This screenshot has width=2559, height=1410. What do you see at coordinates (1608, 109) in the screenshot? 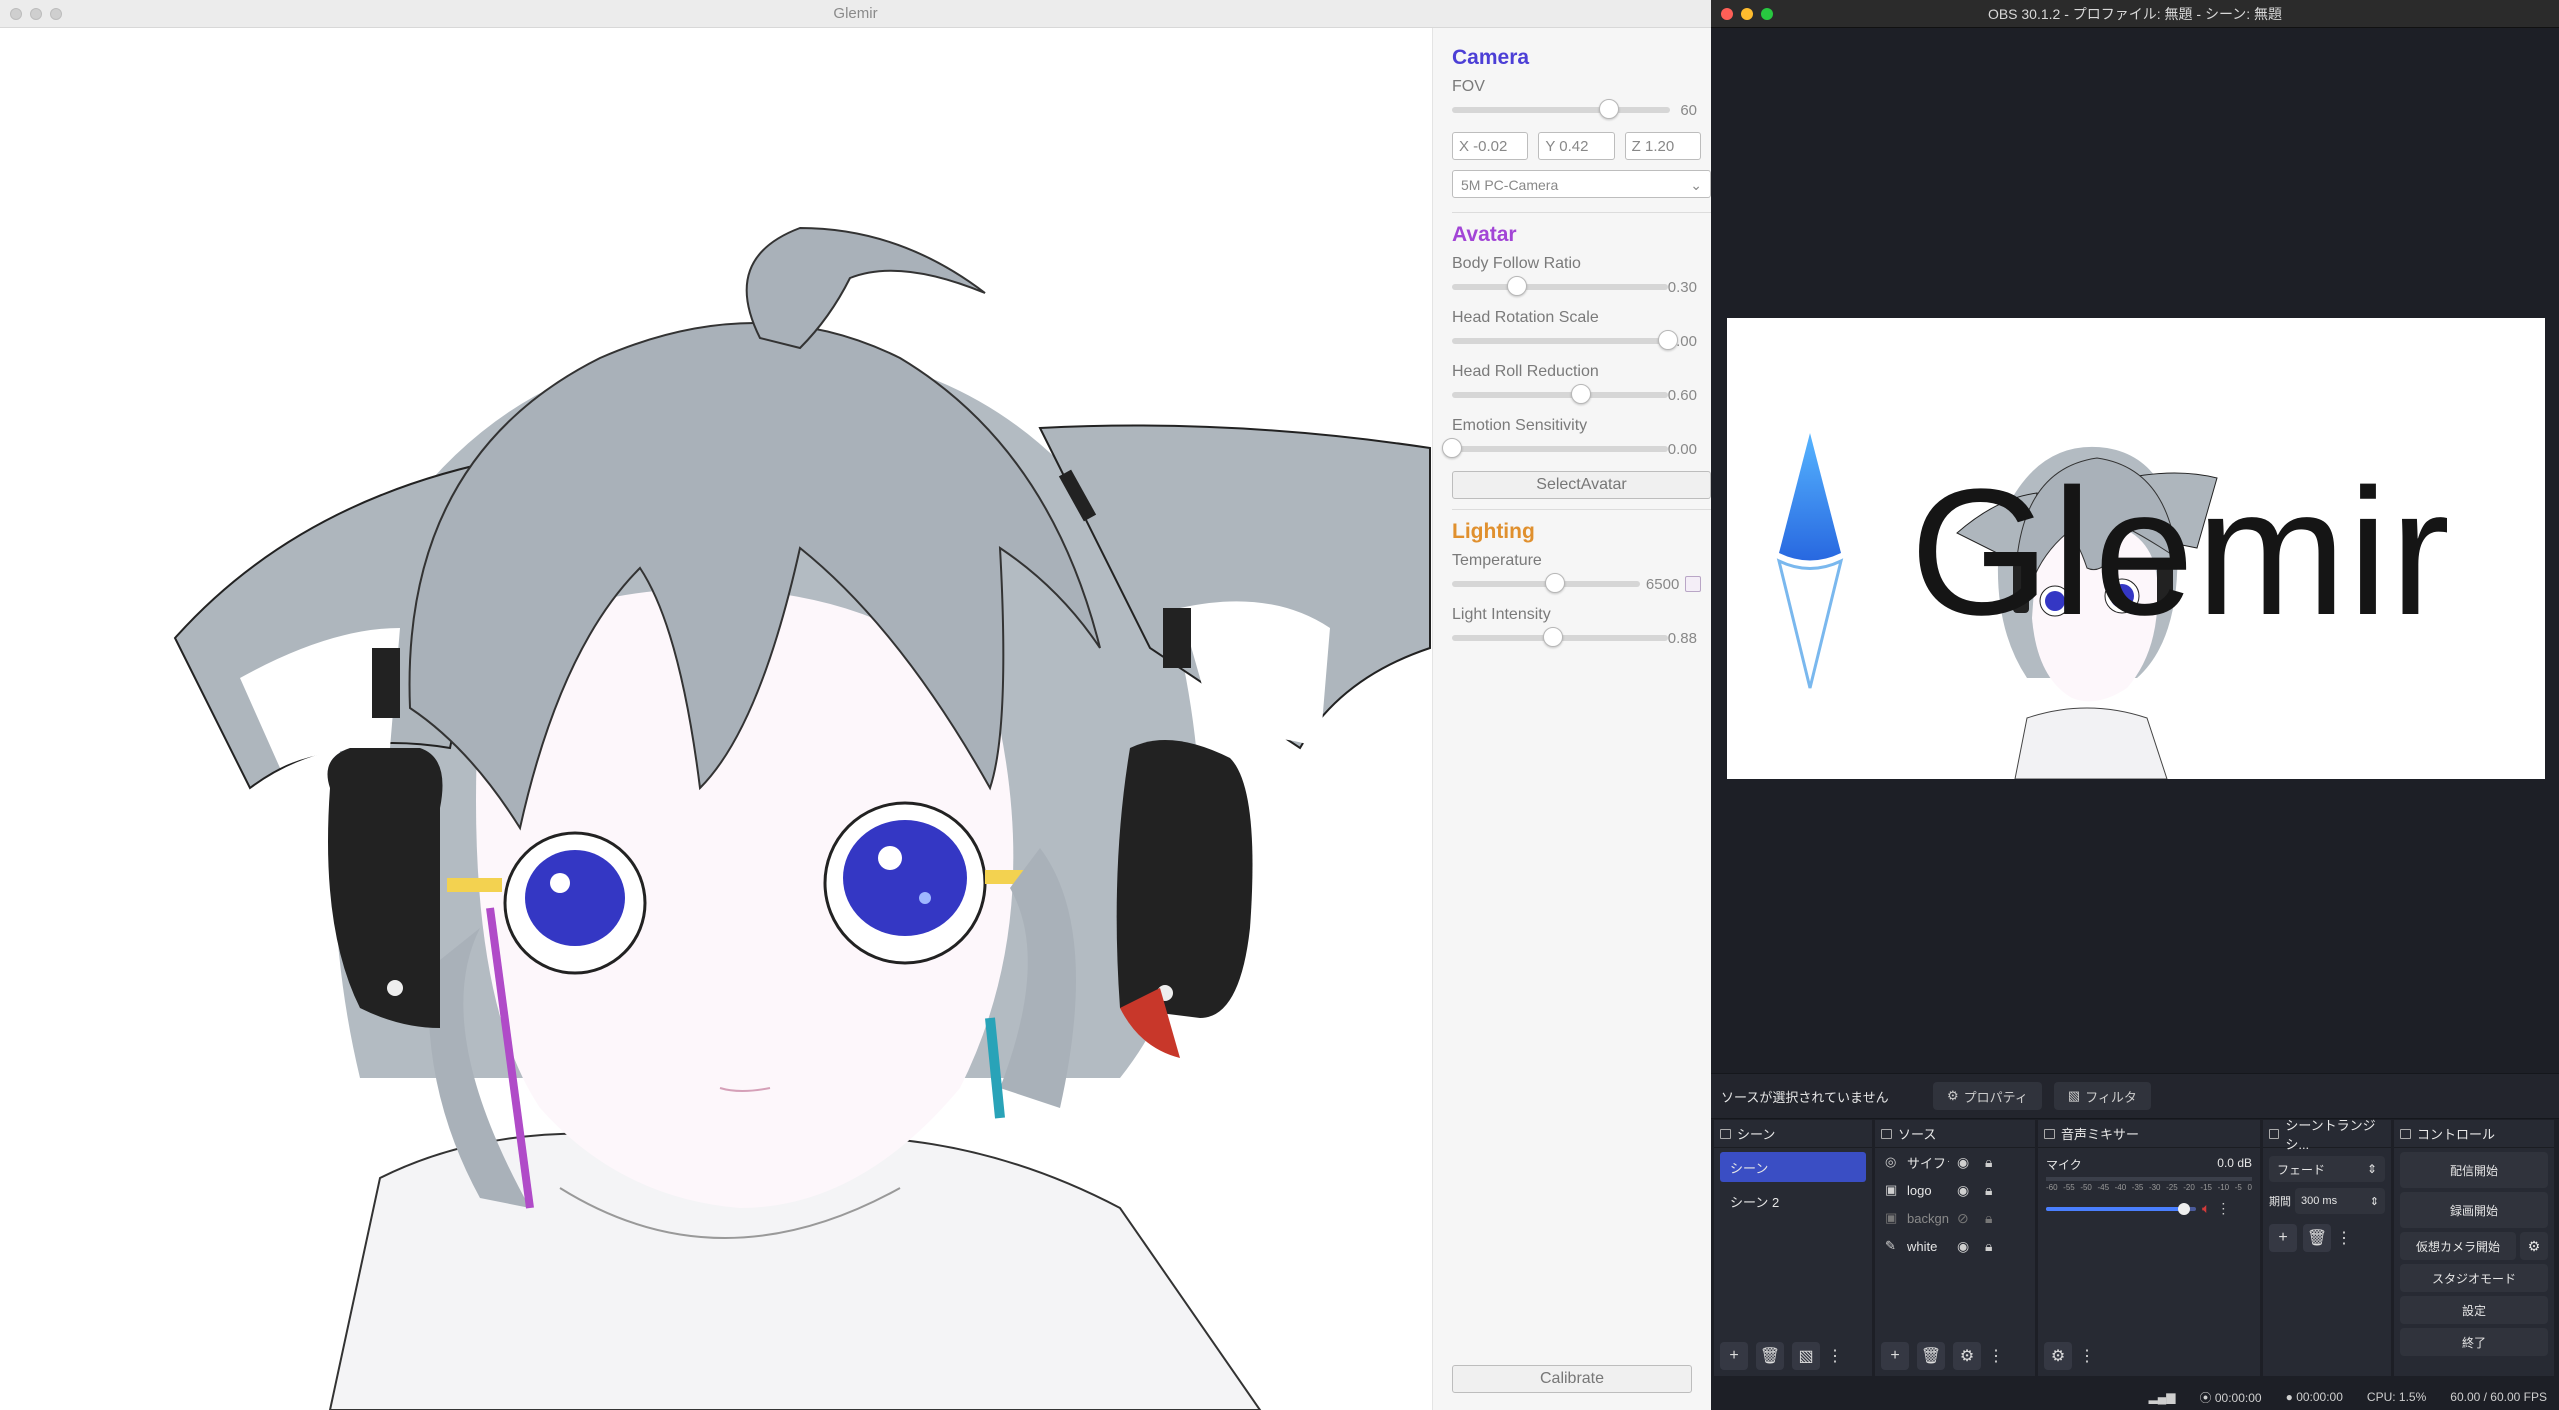
I see `fov-slider-handle` at bounding box center [1608, 109].